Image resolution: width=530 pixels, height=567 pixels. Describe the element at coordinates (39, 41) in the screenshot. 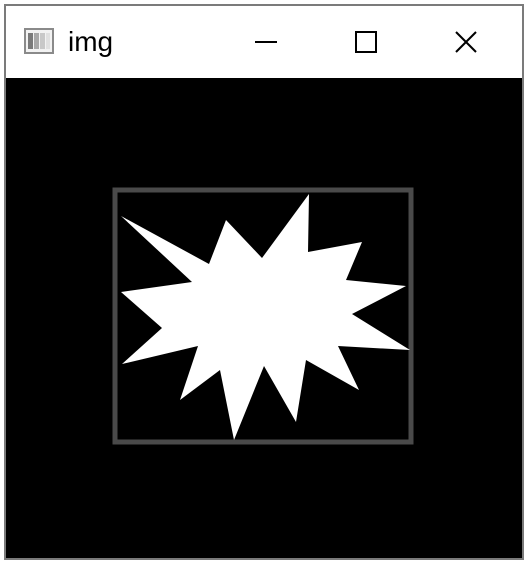

I see `image-window-icon` at that location.